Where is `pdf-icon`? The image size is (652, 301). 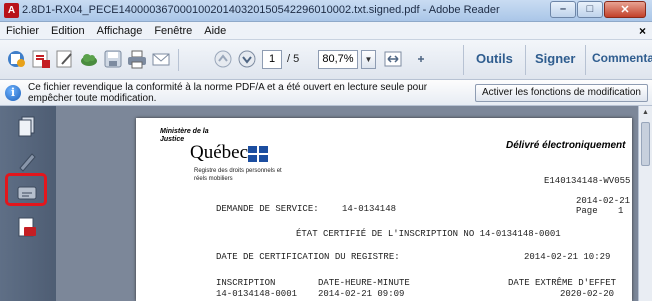
pdf-icon is located at coordinates (41, 59).